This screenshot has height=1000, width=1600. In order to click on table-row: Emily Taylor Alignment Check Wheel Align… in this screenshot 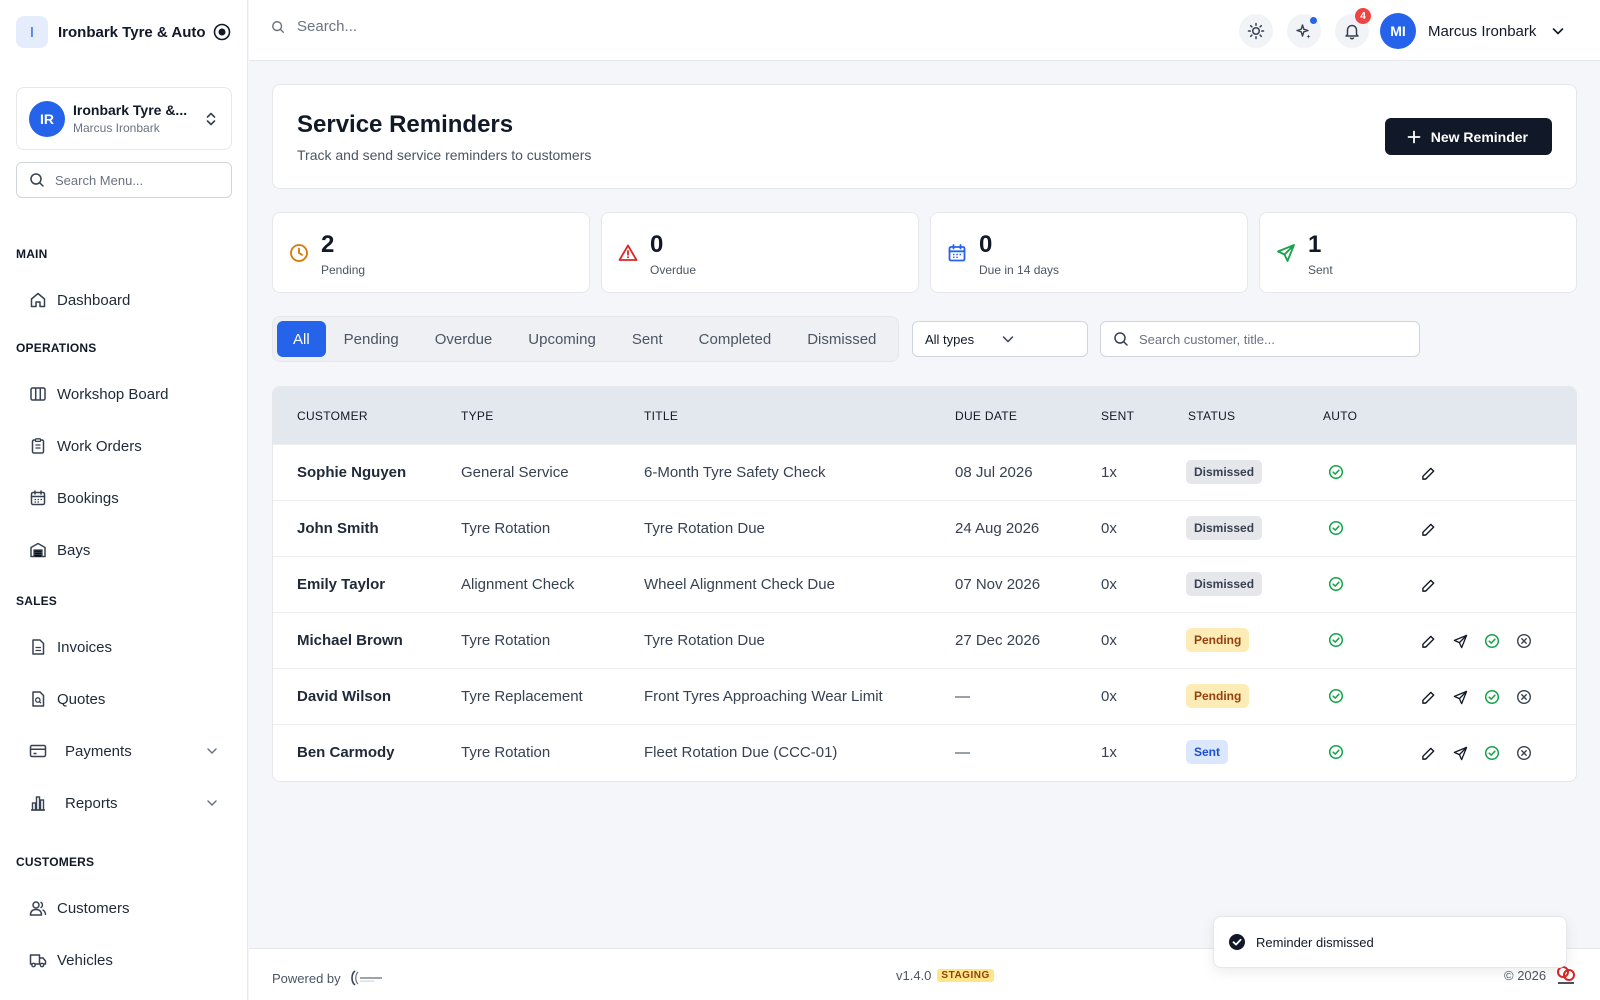, I will do `click(924, 584)`.